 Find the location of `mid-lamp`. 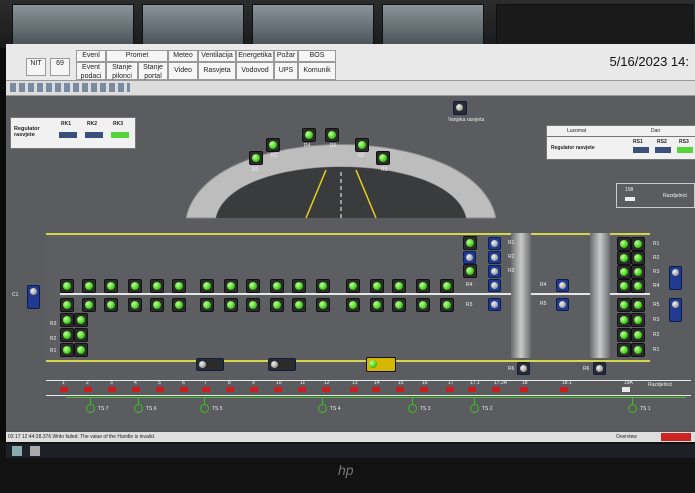

mid-lamp is located at coordinates (470, 271).